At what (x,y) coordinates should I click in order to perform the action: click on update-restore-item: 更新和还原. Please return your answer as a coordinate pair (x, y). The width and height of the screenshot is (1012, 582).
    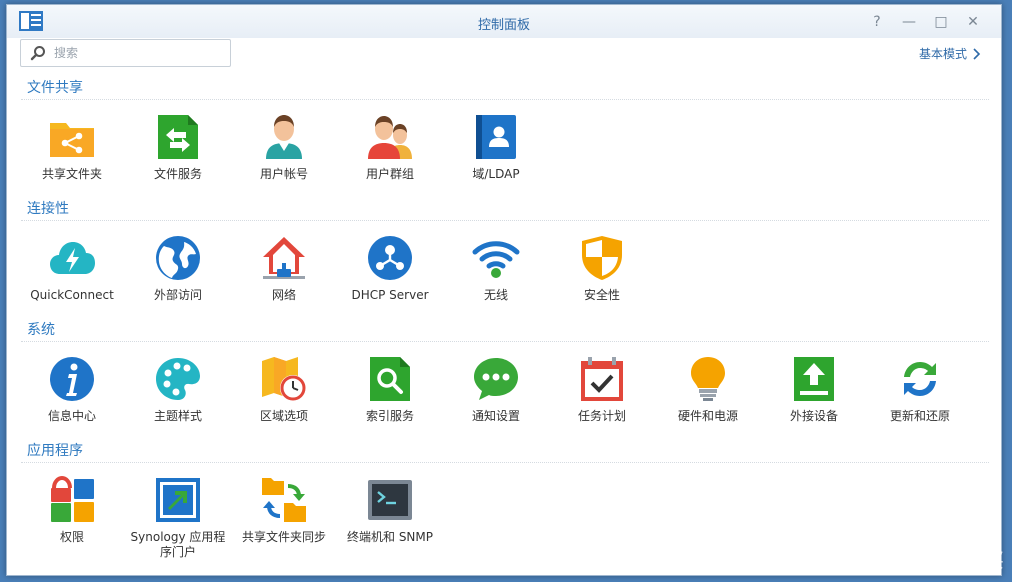
    Looking at the image, I should click on (920, 389).